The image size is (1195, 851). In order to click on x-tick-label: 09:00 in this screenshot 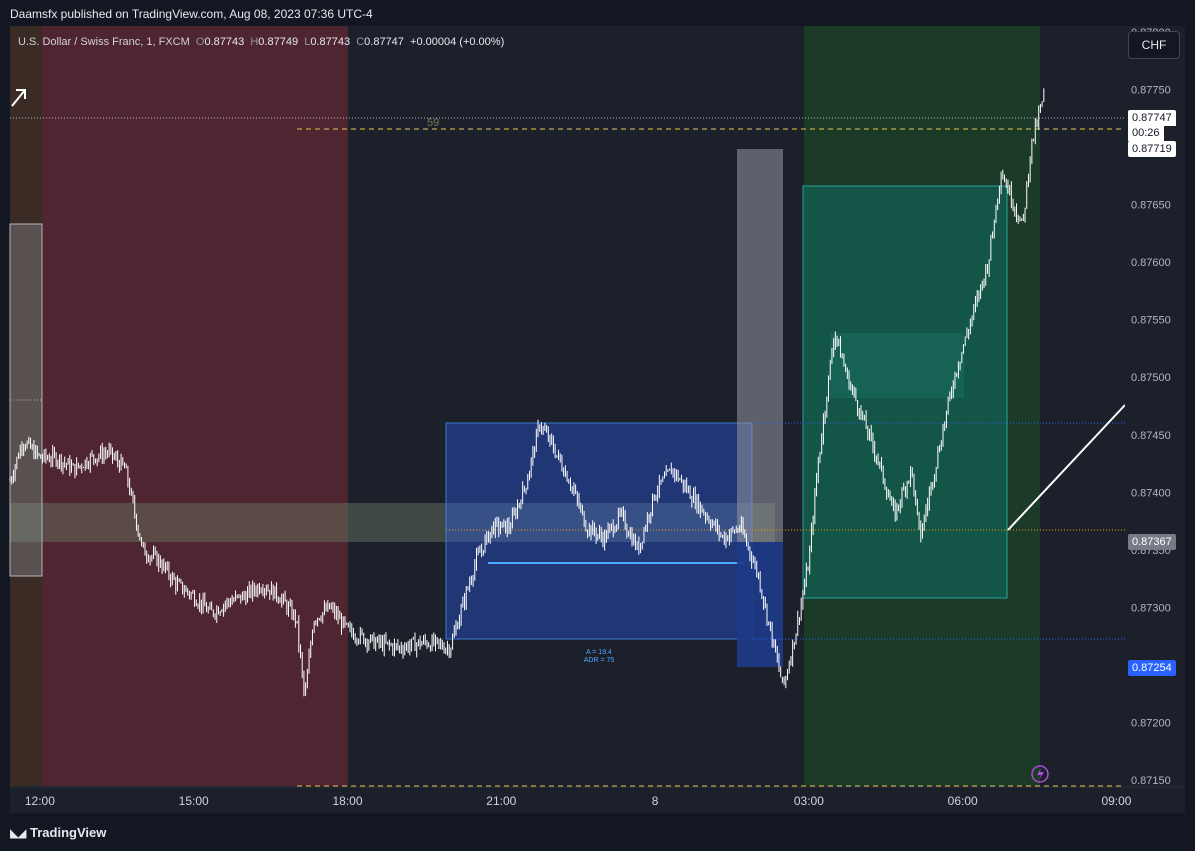, I will do `click(1116, 801)`.